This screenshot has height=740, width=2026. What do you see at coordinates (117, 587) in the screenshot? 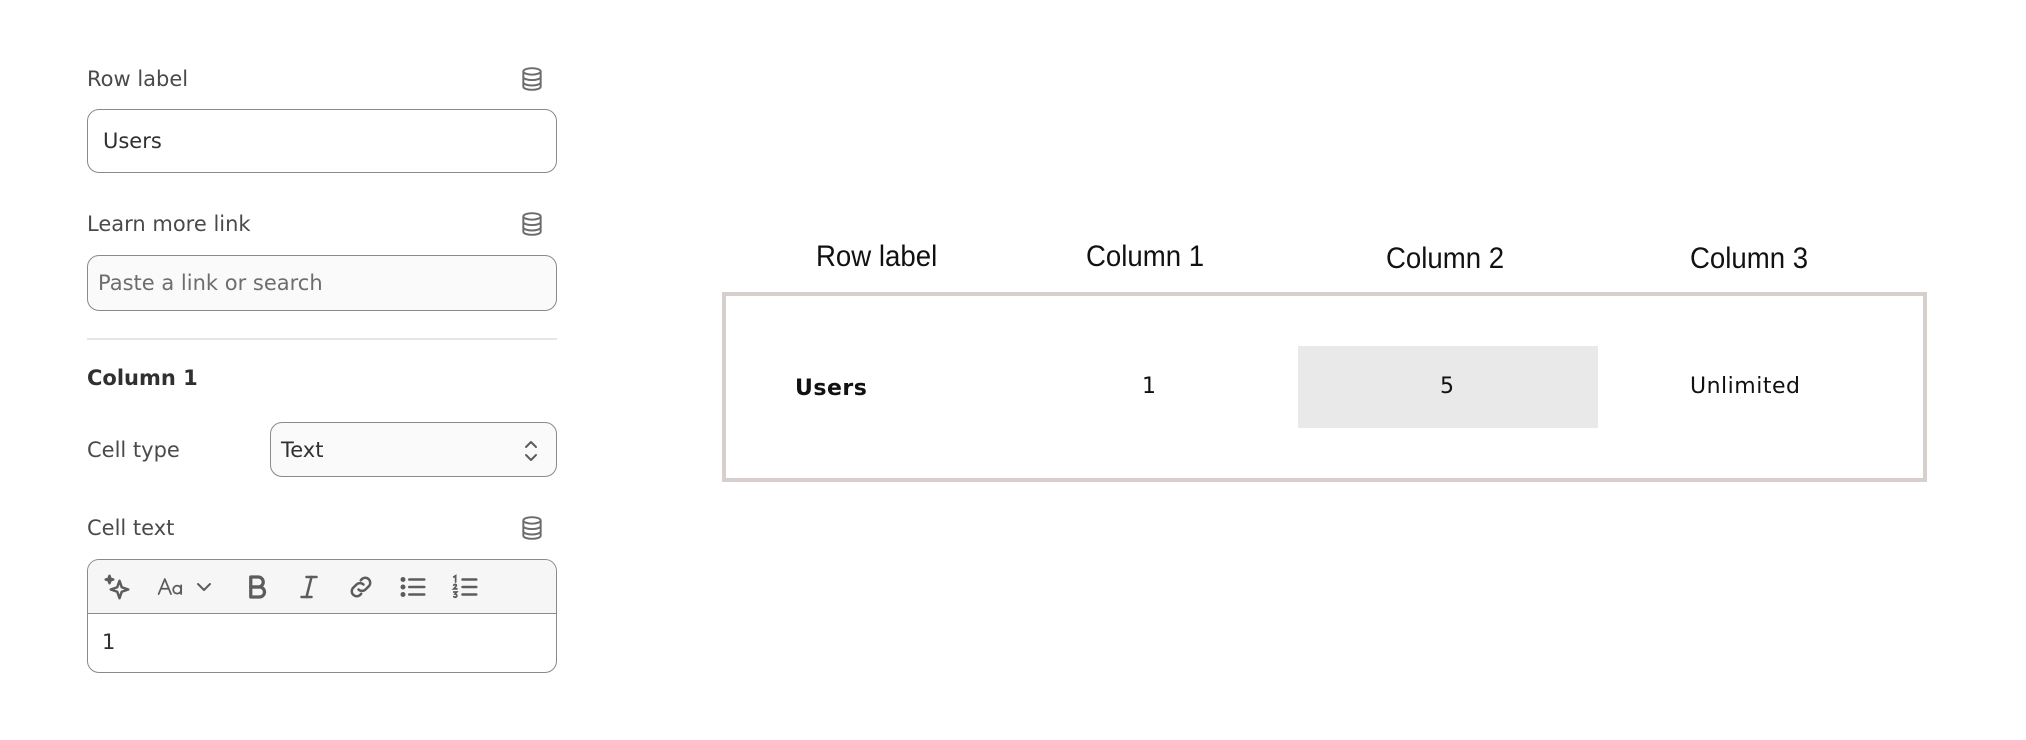
I see `magic-sparkle-icon` at bounding box center [117, 587].